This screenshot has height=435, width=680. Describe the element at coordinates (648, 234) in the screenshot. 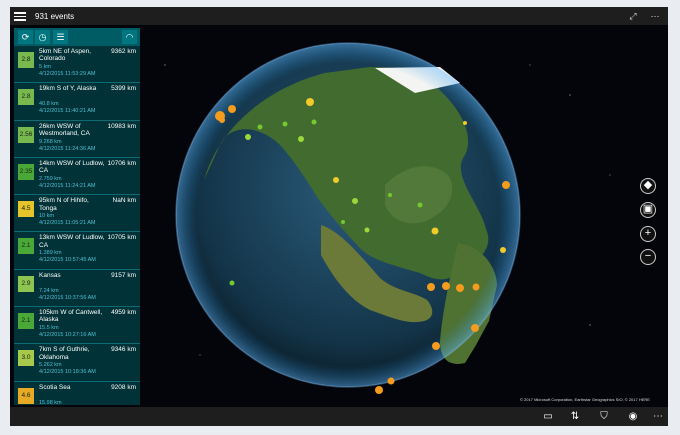

I see `zoom-in-button: +` at that location.